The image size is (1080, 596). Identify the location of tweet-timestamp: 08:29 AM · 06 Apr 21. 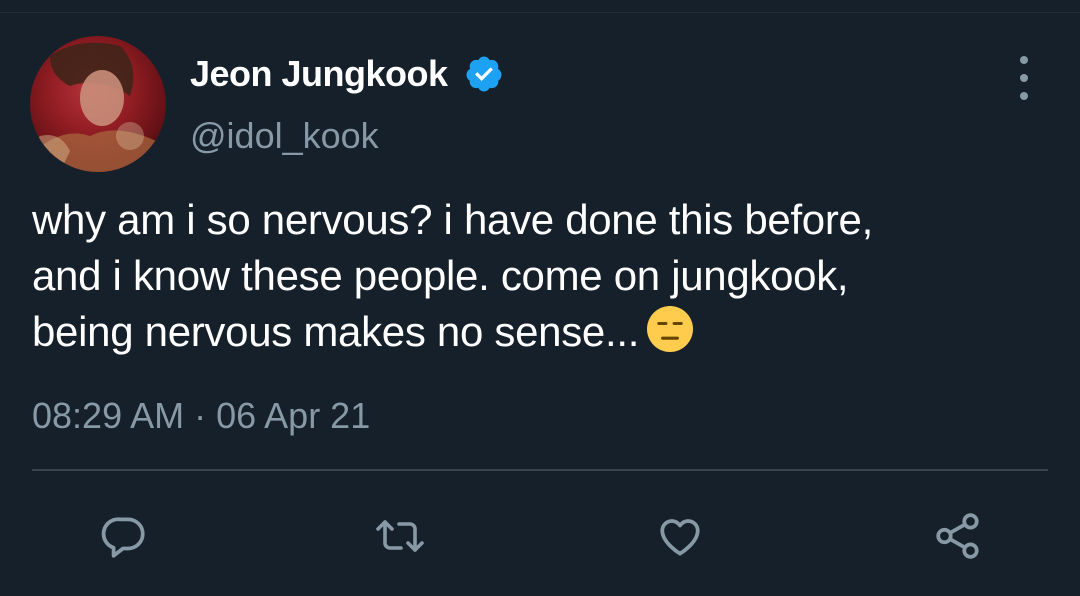
(201, 416).